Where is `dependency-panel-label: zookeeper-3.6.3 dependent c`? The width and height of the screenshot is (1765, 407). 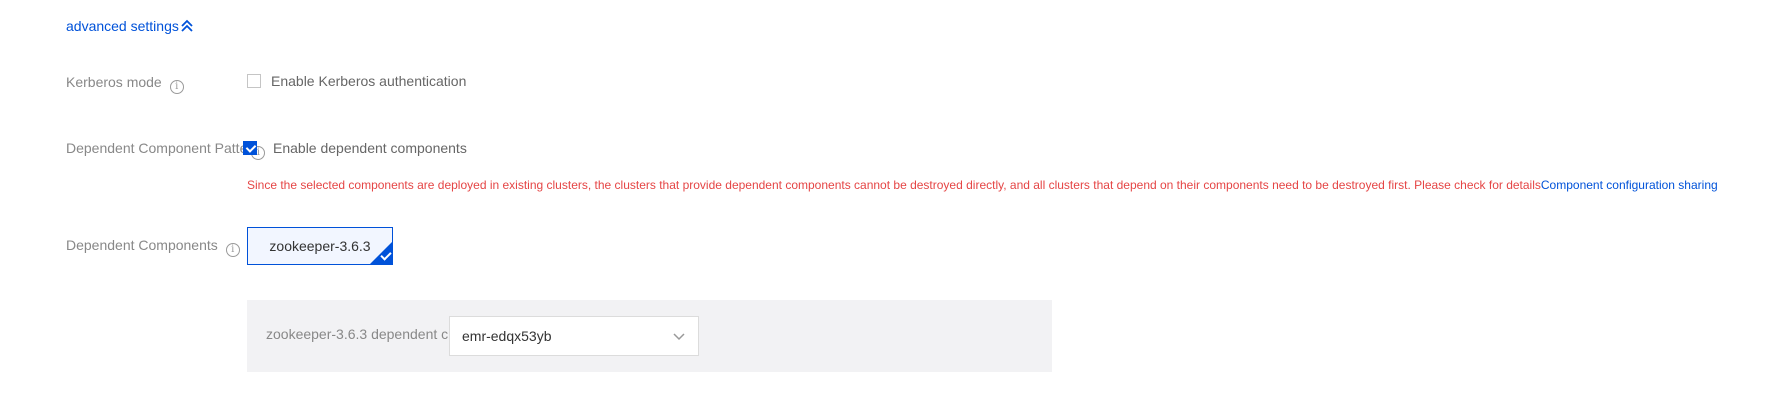
dependency-panel-label: zookeeper-3.6.3 dependent c is located at coordinates (357, 334).